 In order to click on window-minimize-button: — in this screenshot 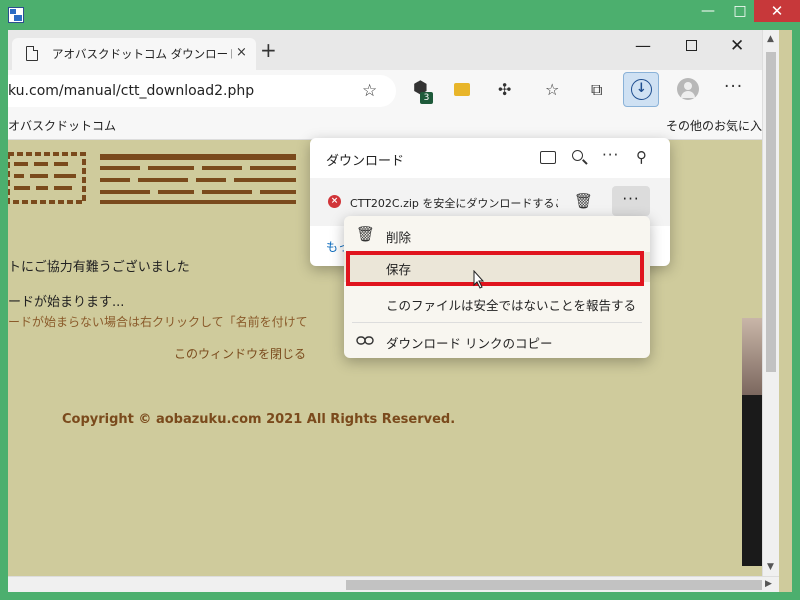, I will do `click(708, 11)`.